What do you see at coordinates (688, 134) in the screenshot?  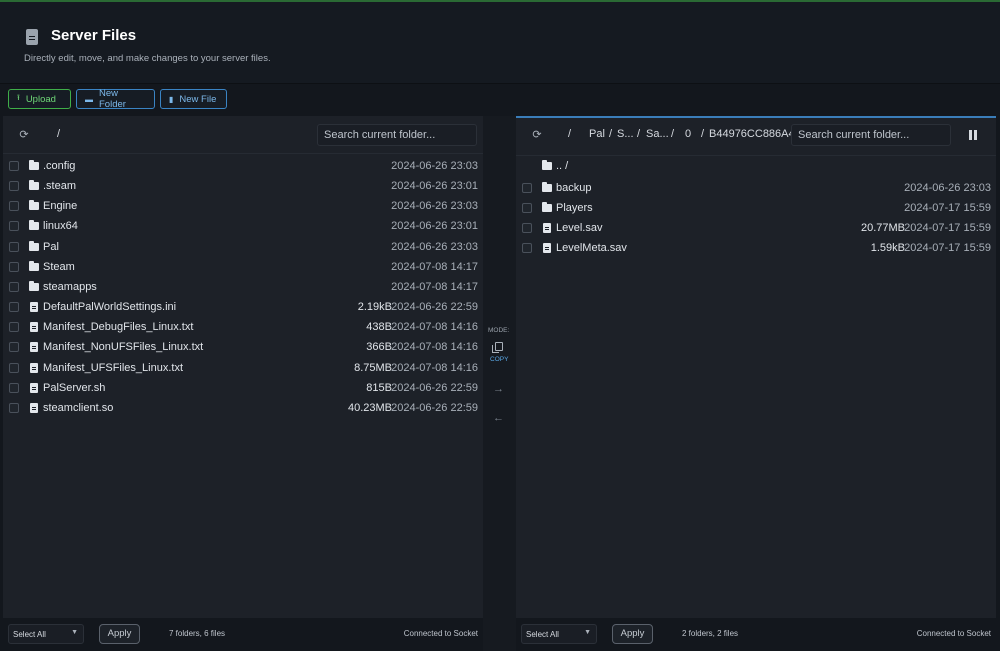 I see `breadcrumb-zero: 0` at bounding box center [688, 134].